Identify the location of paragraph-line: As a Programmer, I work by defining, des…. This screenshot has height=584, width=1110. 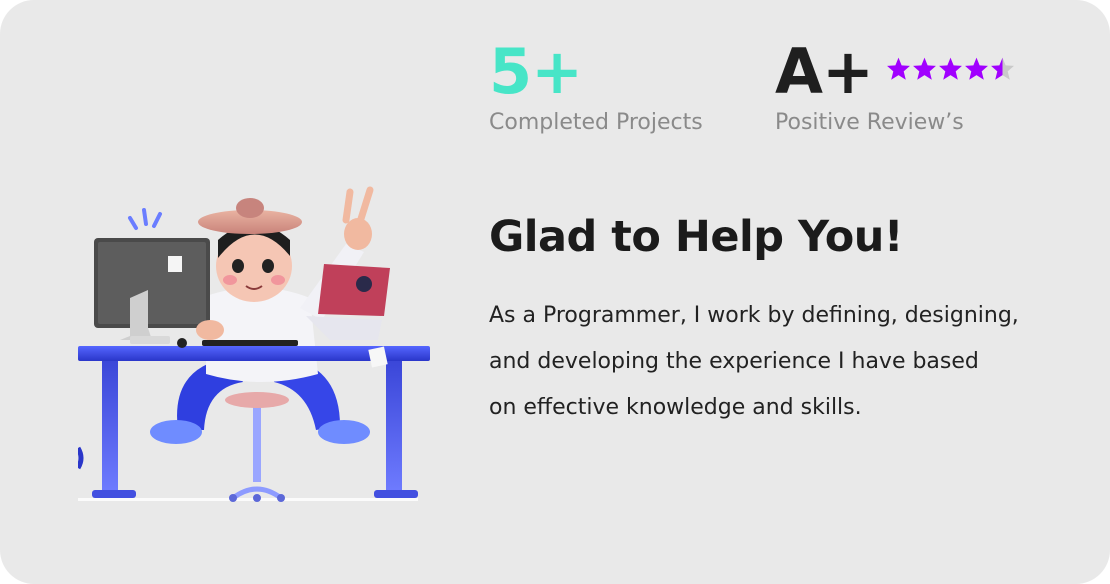
(754, 315).